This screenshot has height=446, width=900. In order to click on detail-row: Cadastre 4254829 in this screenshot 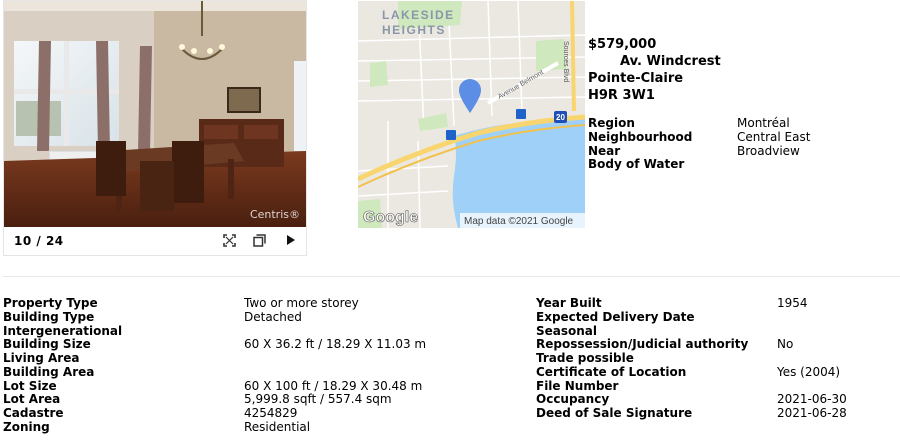, I will do `click(214, 413)`.